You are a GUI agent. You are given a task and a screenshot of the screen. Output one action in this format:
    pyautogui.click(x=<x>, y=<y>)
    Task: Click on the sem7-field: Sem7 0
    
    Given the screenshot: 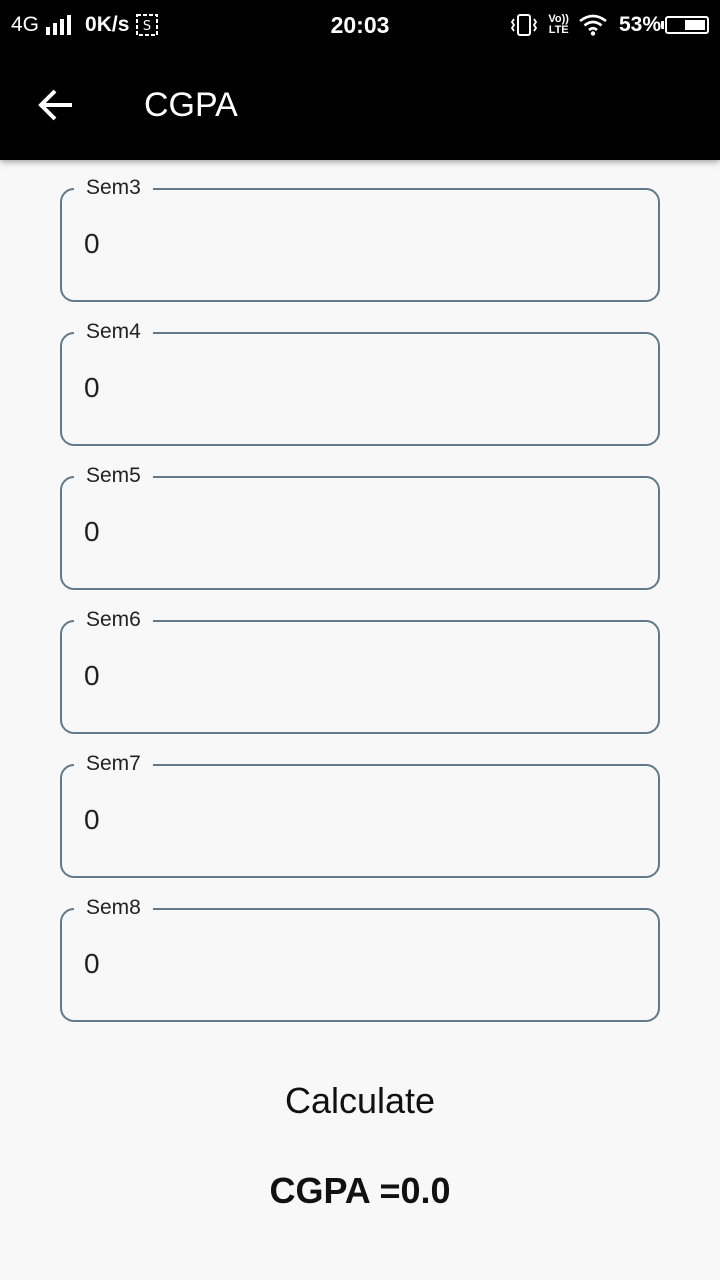 What is the action you would take?
    pyautogui.click(x=360, y=813)
    